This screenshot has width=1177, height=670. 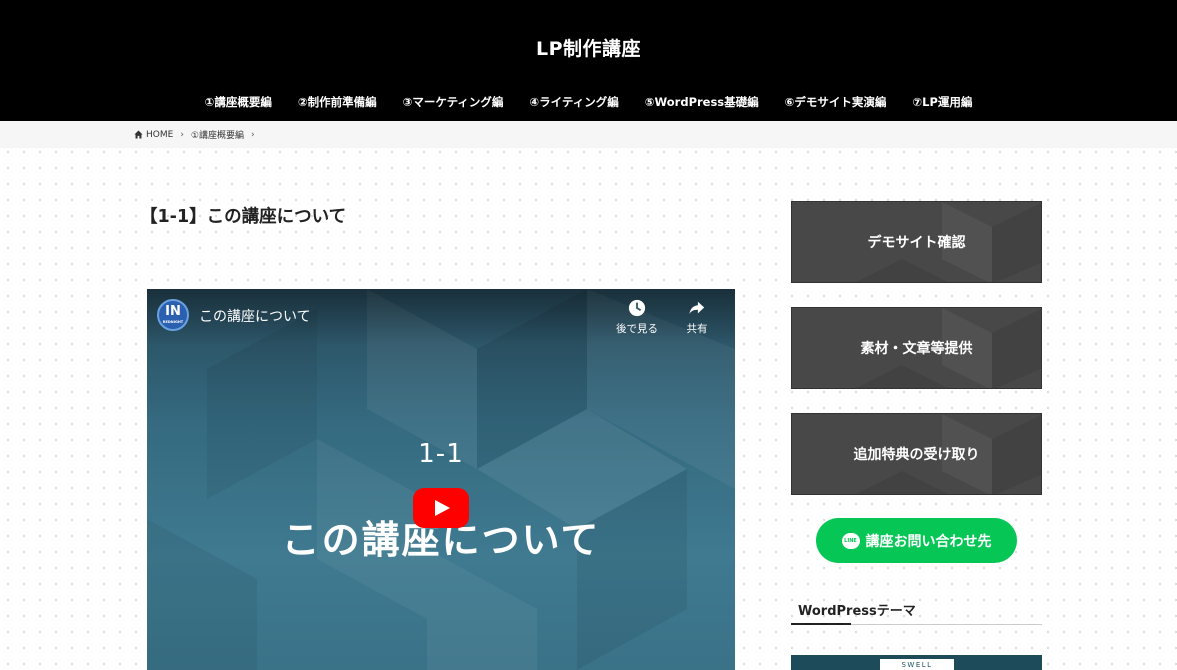 I want to click on swell-logo: SWELL, so click(x=917, y=664).